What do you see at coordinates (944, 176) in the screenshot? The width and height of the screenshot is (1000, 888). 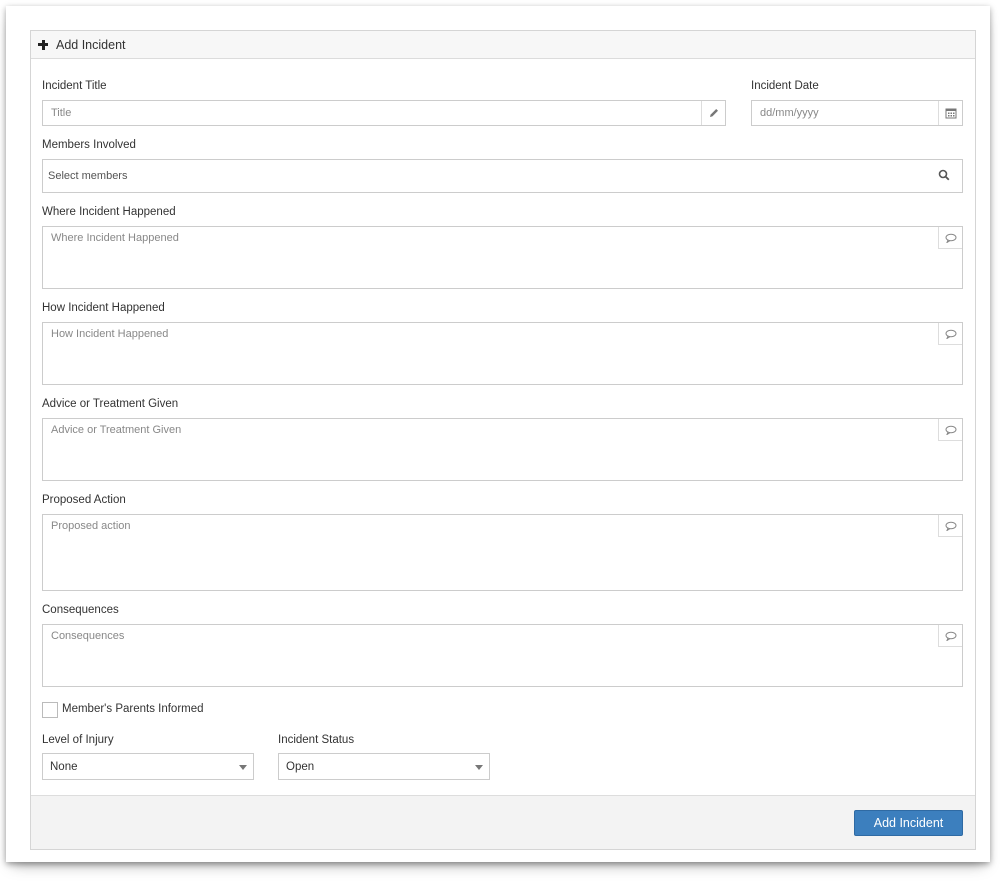 I see `search-icon` at bounding box center [944, 176].